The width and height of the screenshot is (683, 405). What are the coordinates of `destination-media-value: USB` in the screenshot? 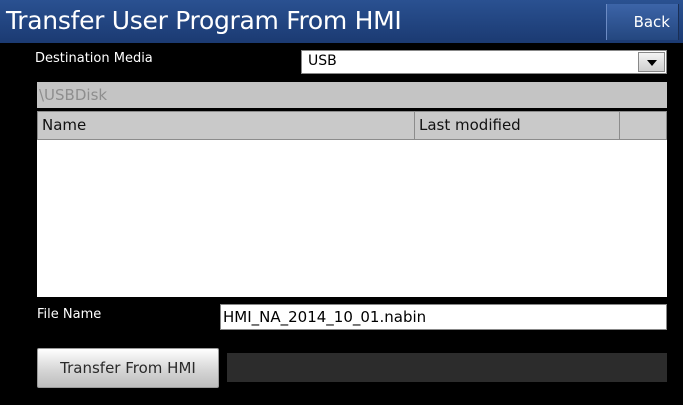 It's located at (322, 61).